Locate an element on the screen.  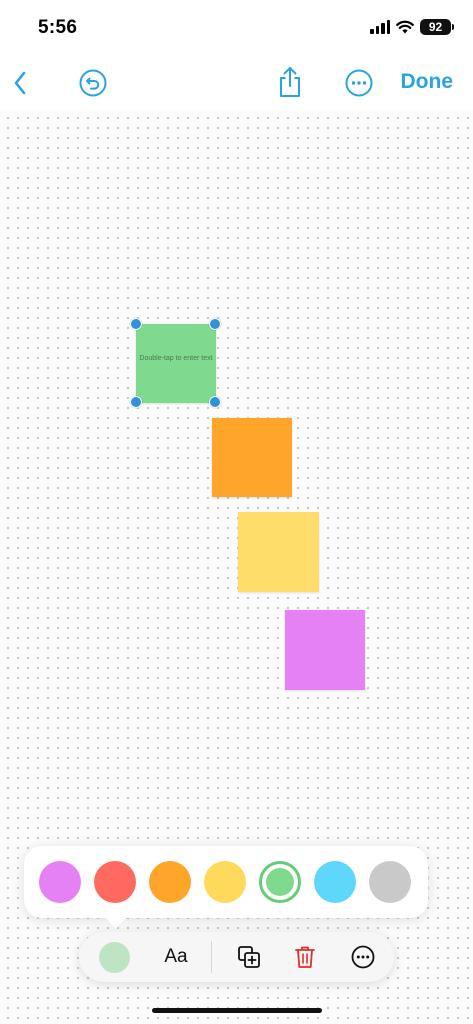
cellular-signal-icon is located at coordinates (380, 27).